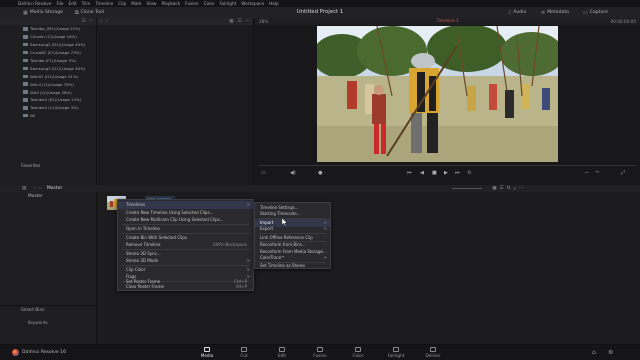 The width and height of the screenshot is (640, 360). I want to click on drive-item: Toshiba4 (L1)(Usage 3%), so click(48, 108).